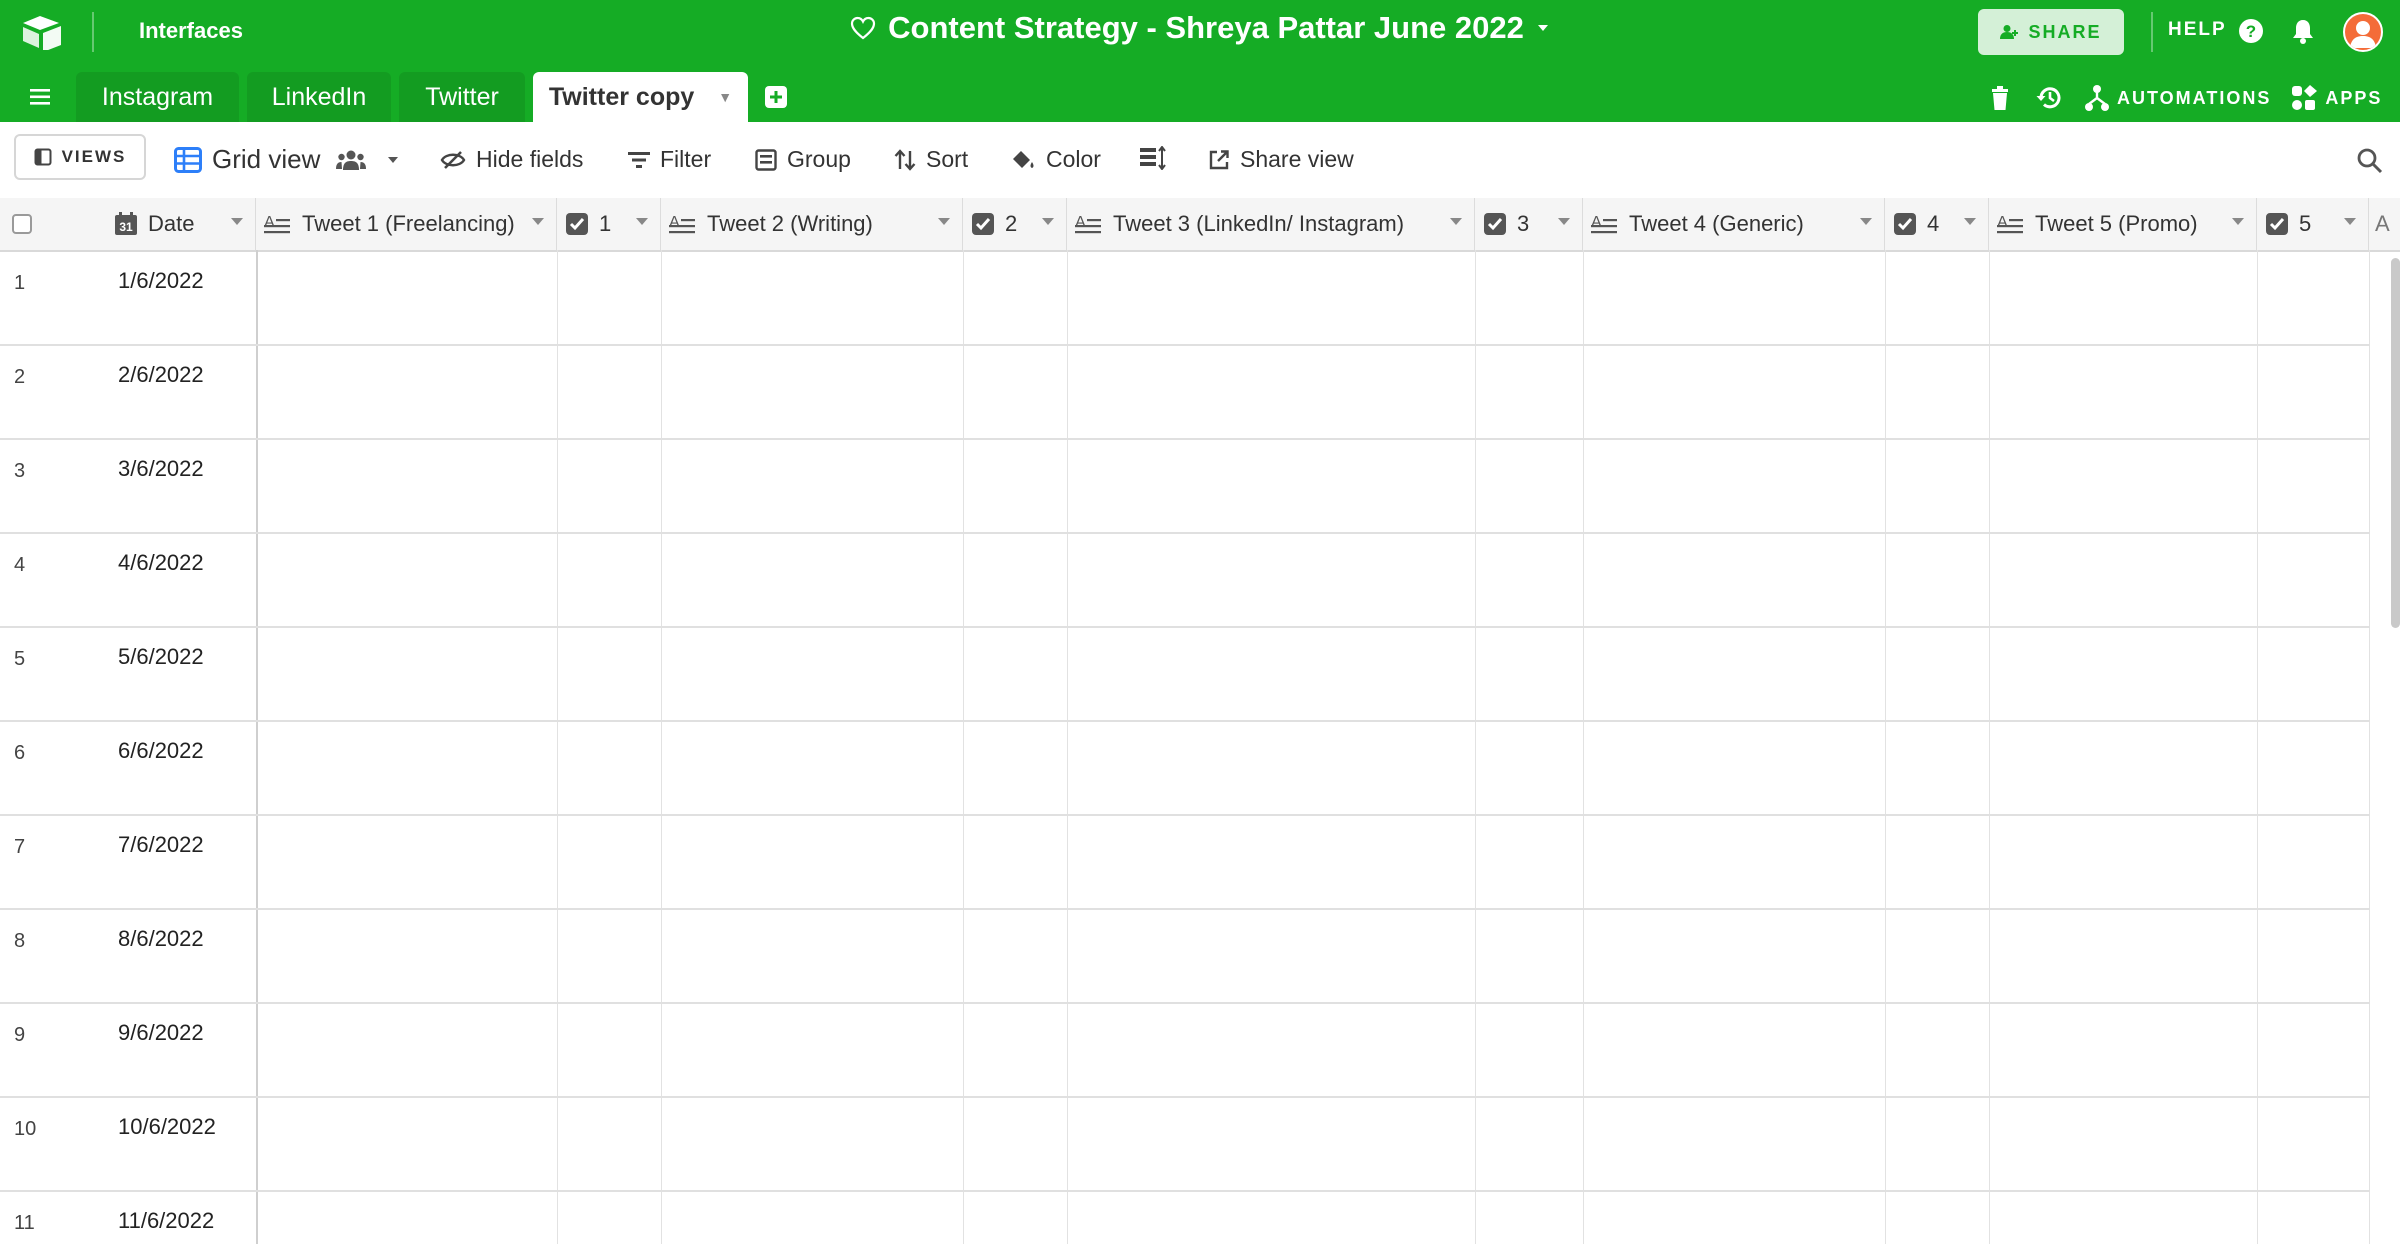  What do you see at coordinates (42, 97) in the screenshot?
I see `menu-icon` at bounding box center [42, 97].